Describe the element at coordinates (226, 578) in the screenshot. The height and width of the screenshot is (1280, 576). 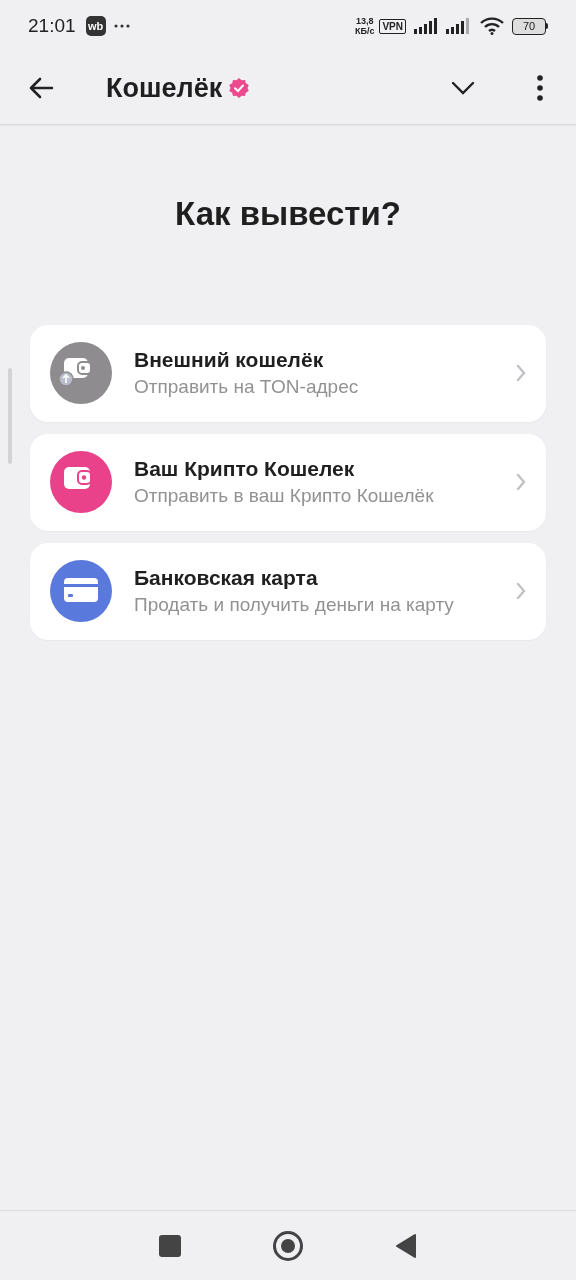
I see `option-title: Банковская карта` at that location.